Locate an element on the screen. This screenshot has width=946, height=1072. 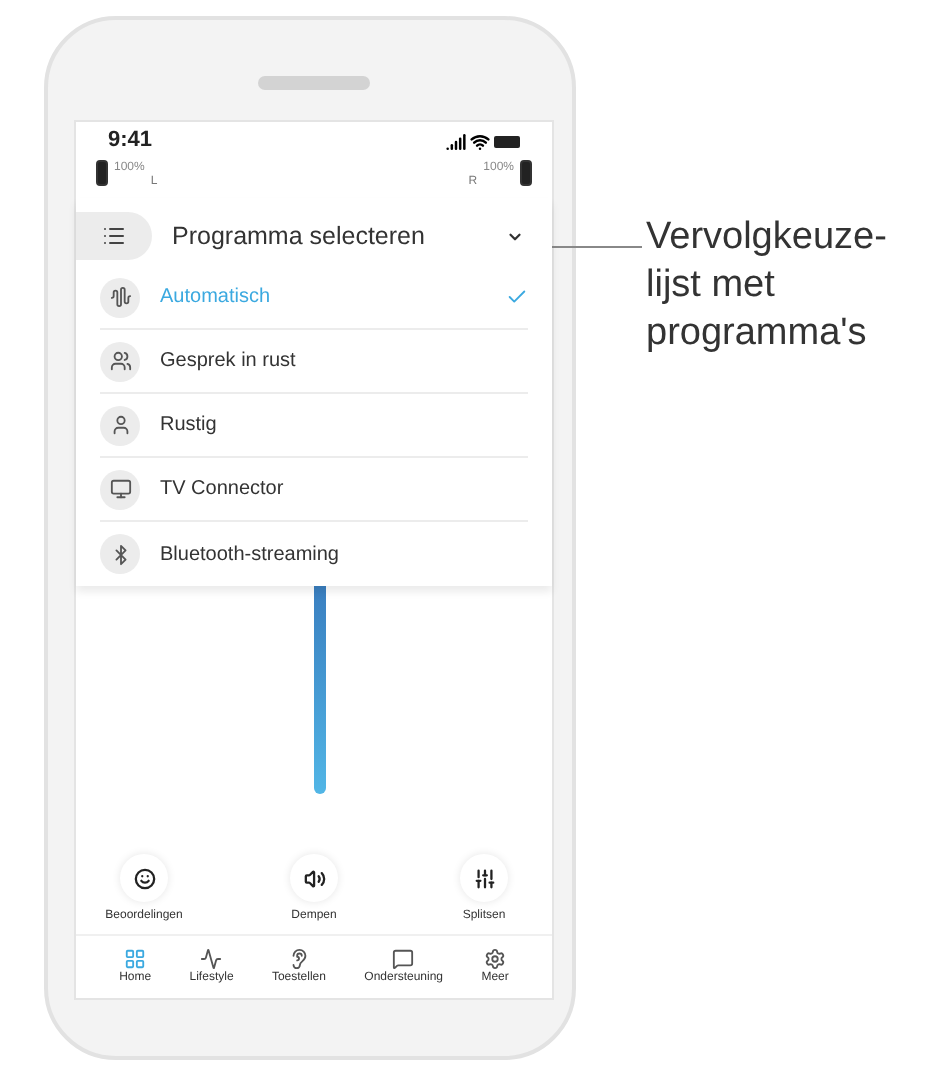
program-label: Bluetooth-streaming is located at coordinates (250, 555).